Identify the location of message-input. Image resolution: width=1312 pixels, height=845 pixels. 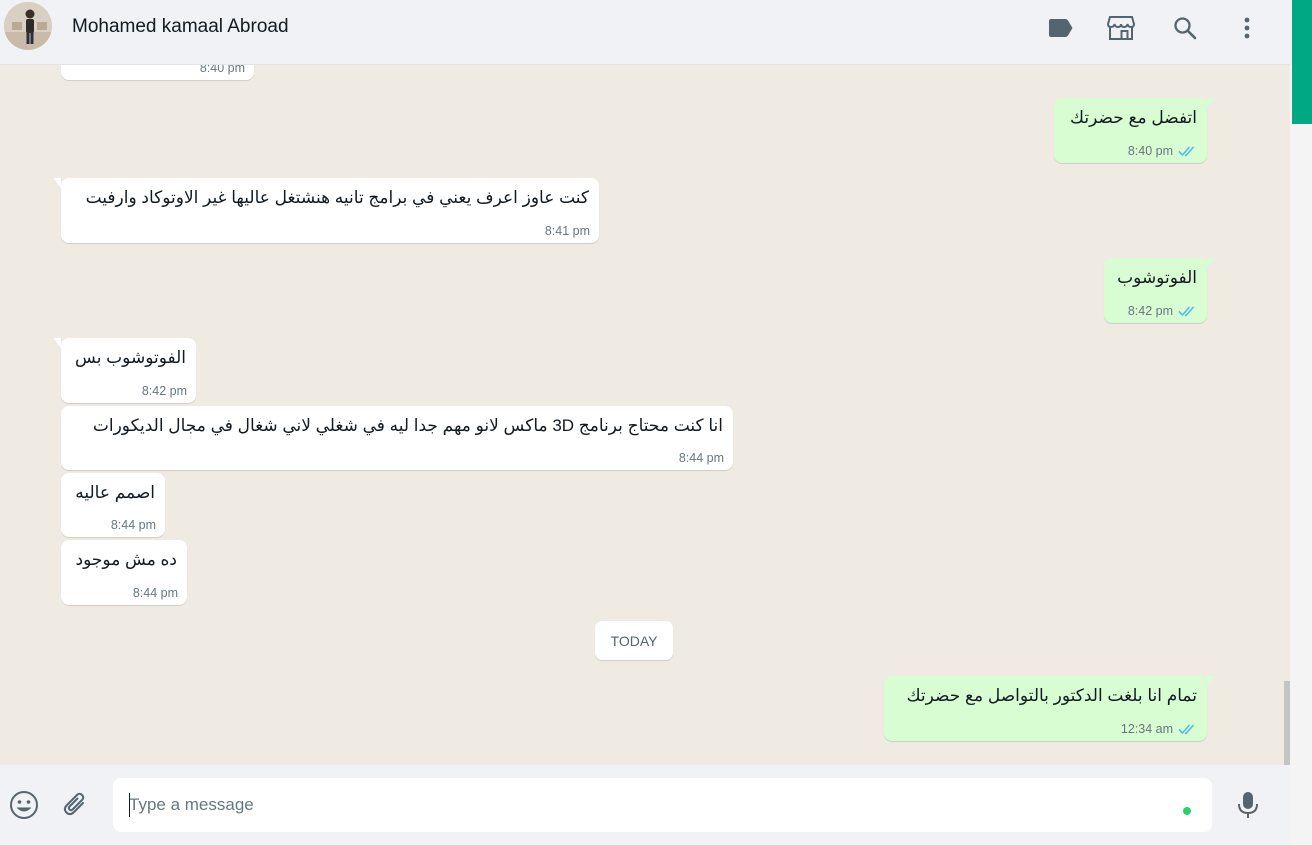
(649, 805).